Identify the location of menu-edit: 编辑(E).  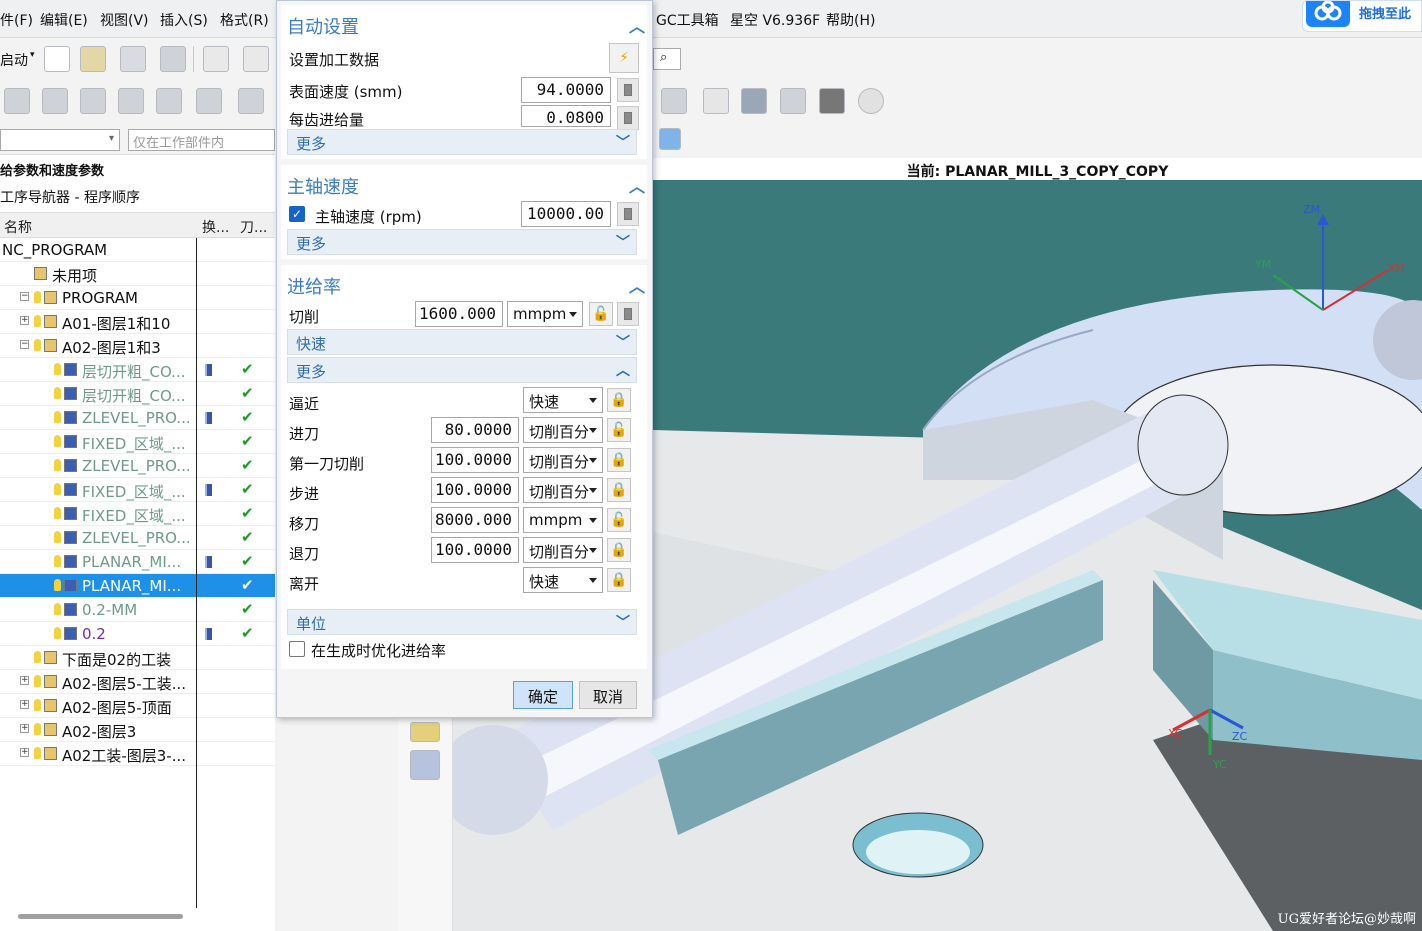
(64, 20).